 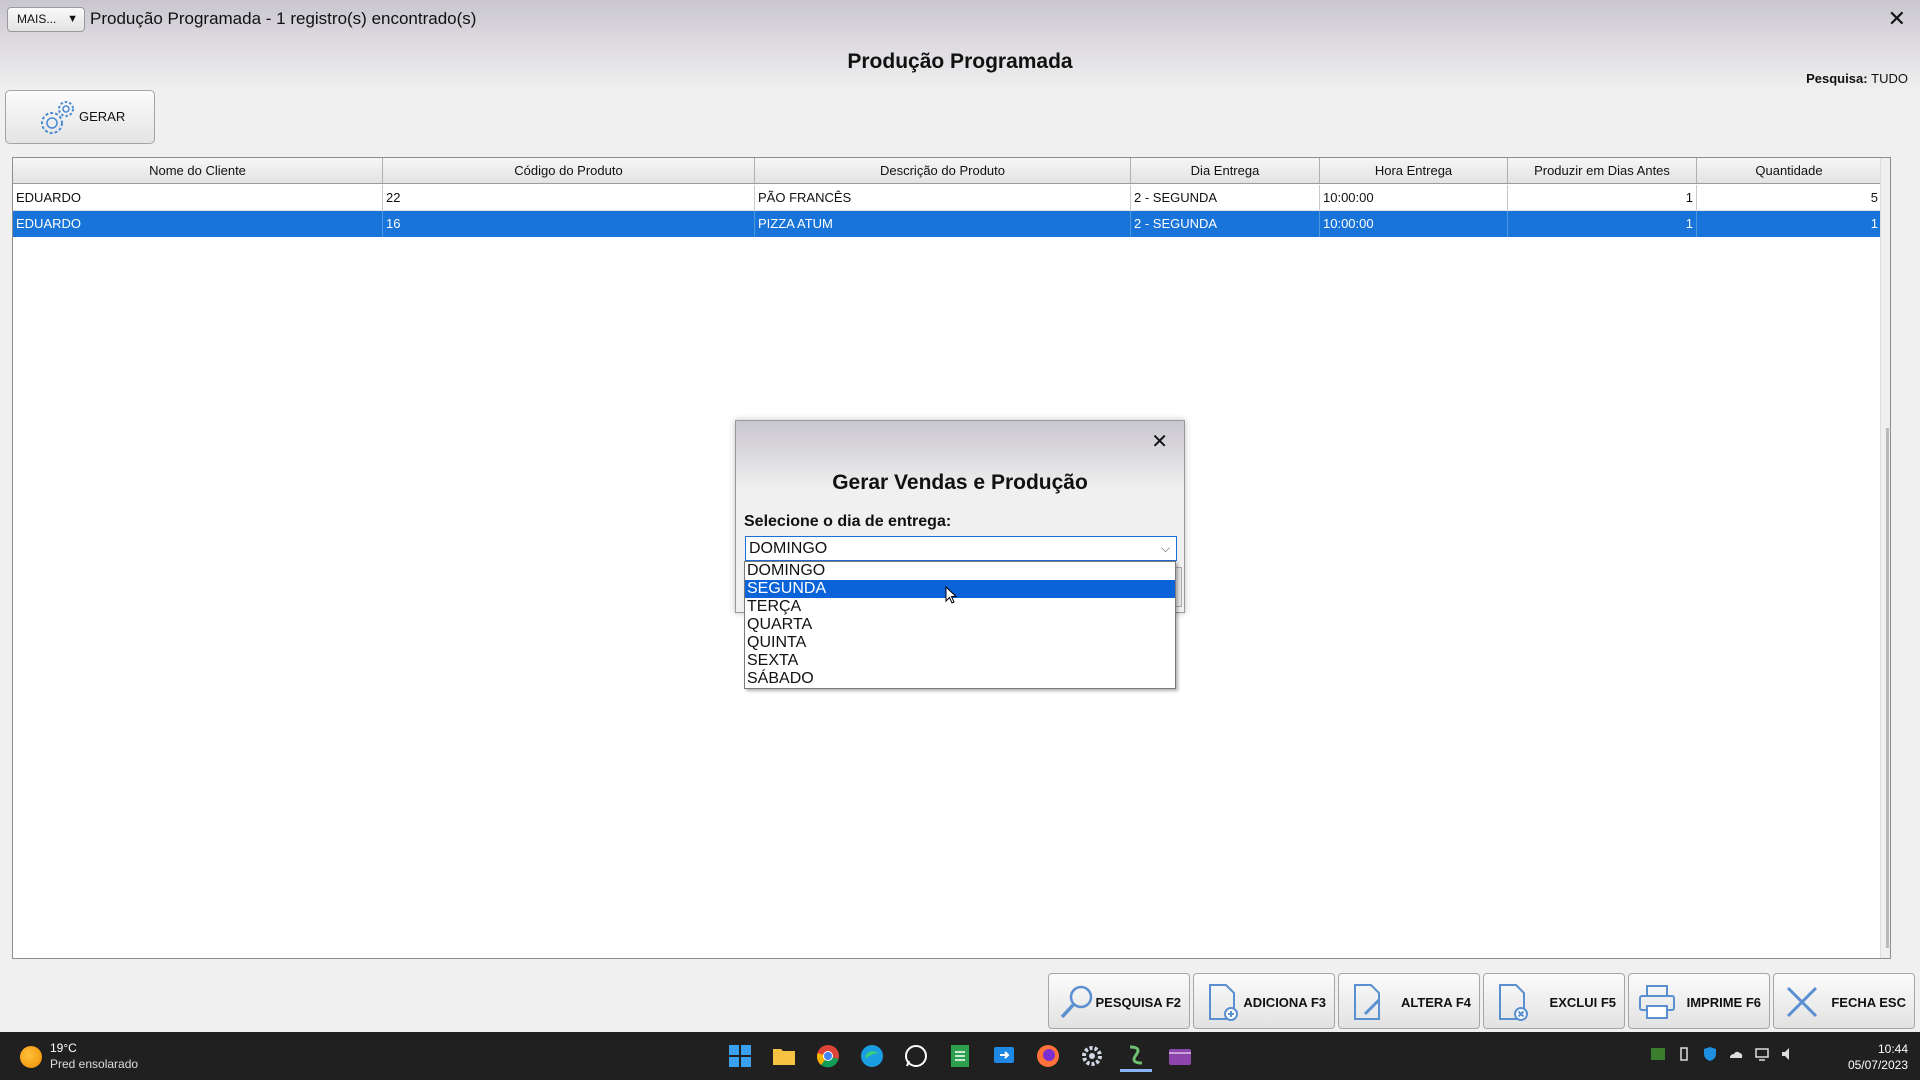 I want to click on window-close-button: ✕, so click(x=1897, y=19).